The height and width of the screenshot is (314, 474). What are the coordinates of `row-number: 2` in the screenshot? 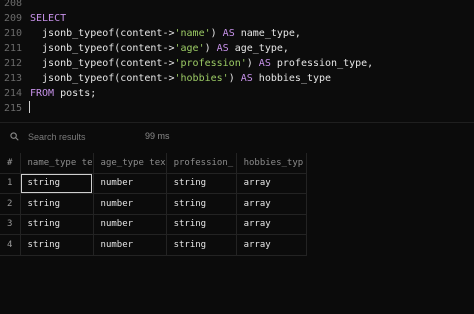 It's located at (10, 204).